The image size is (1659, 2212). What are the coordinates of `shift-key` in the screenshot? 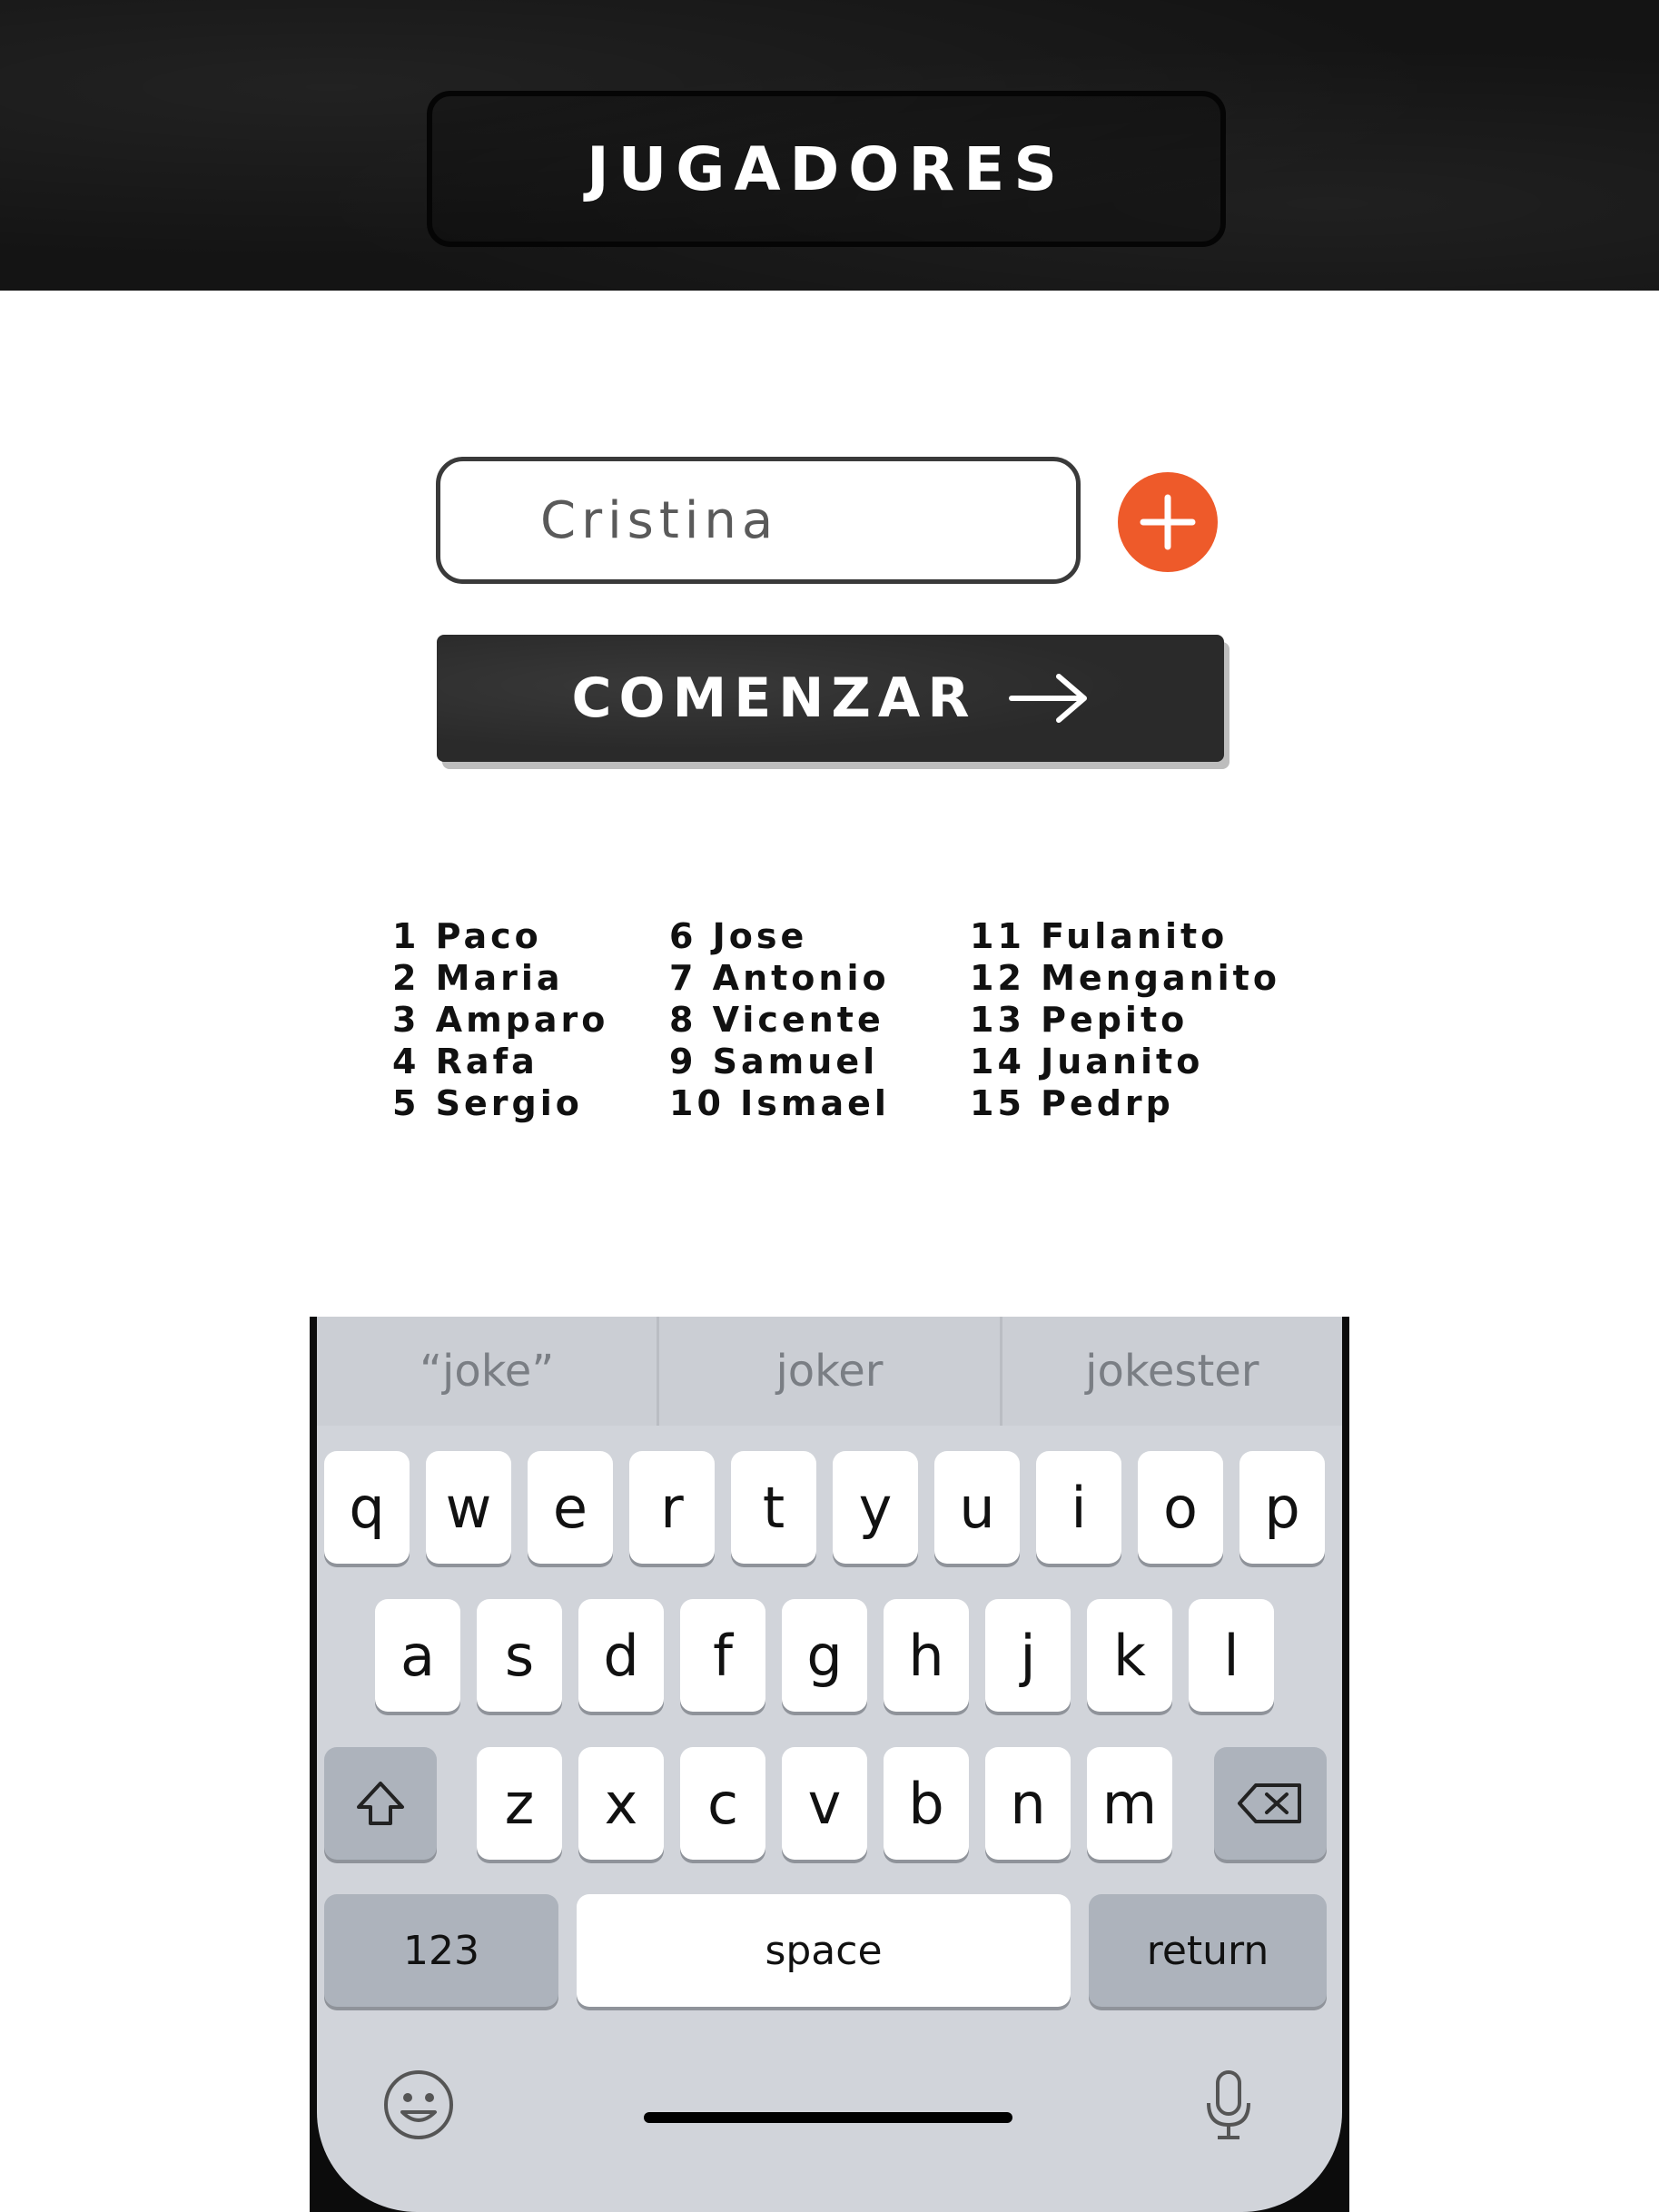 It's located at (381, 1804).